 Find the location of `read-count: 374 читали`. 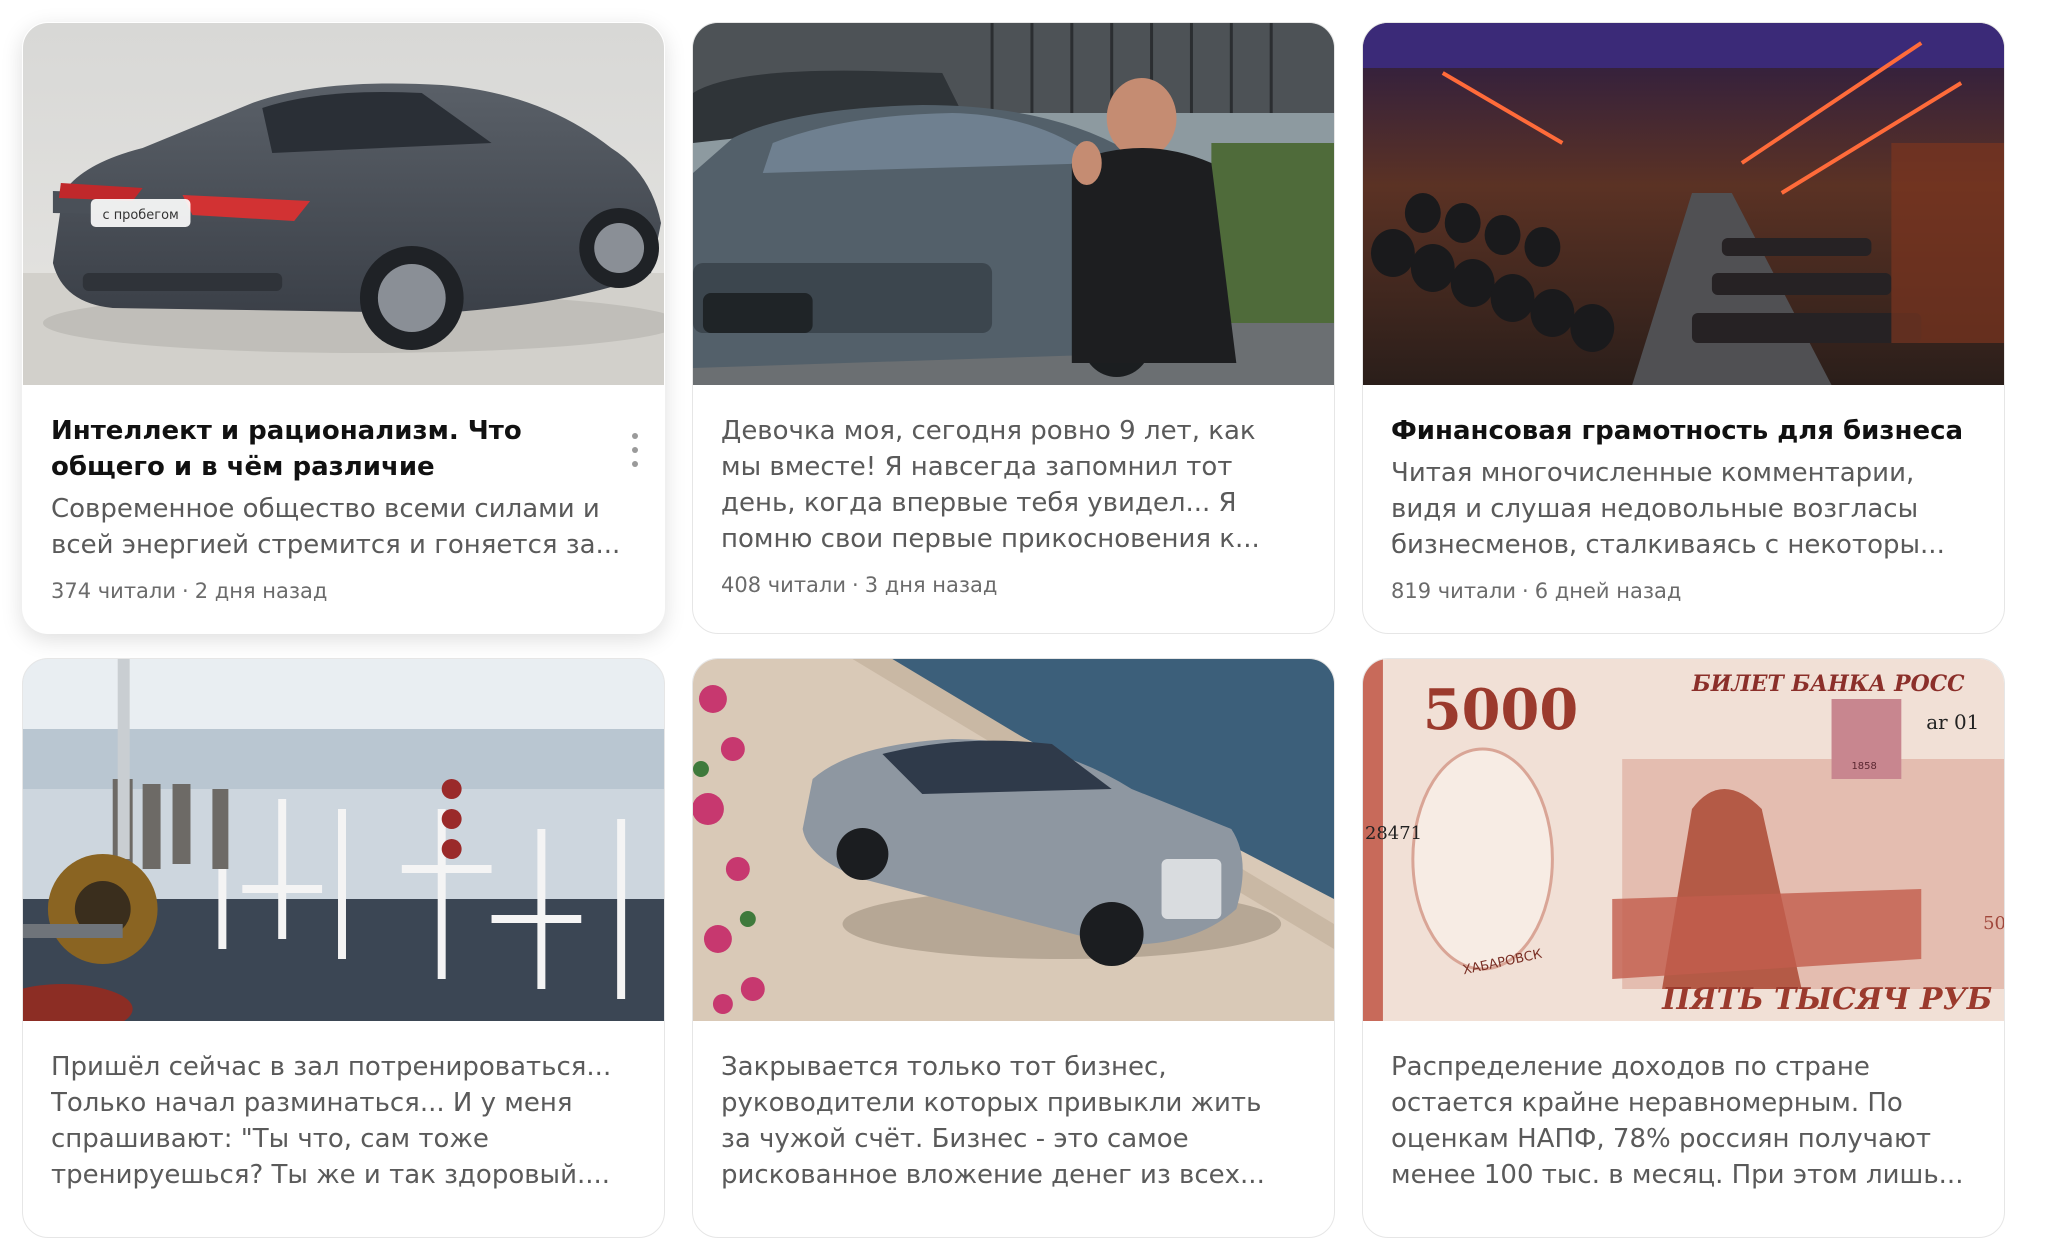

read-count: 374 читали is located at coordinates (113, 591).